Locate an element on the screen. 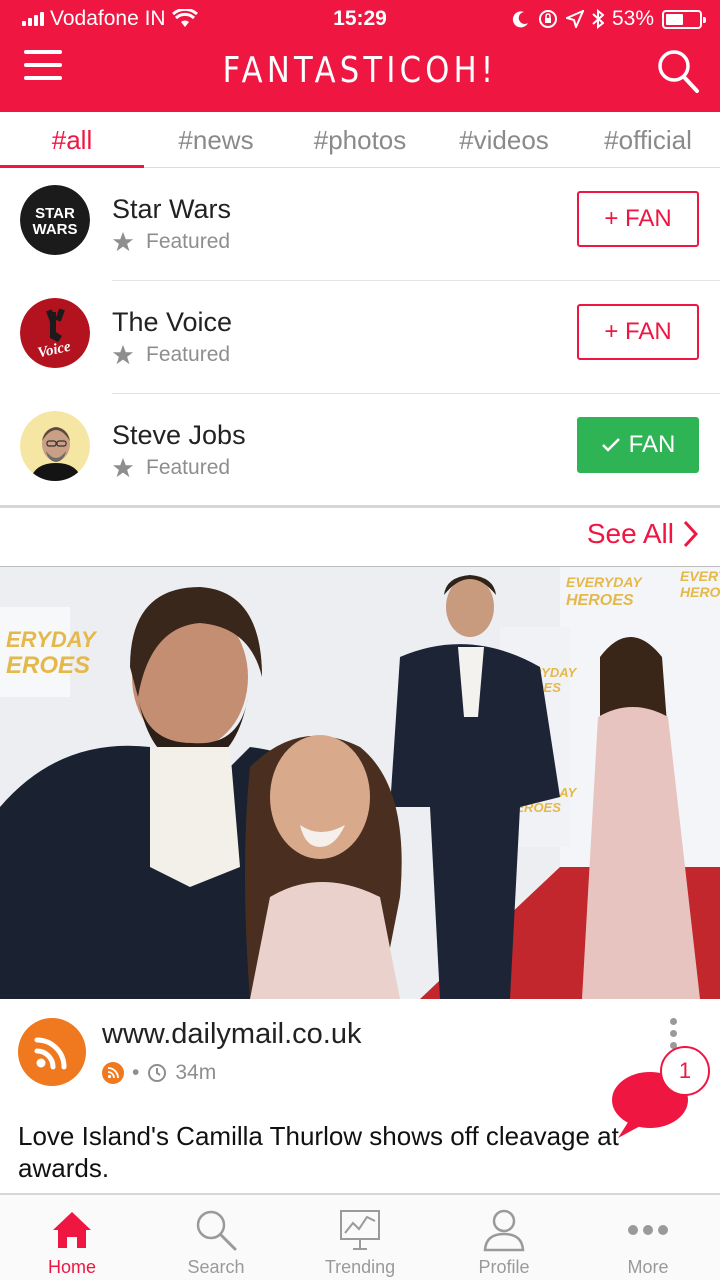  clock-icon is located at coordinates (157, 1073).